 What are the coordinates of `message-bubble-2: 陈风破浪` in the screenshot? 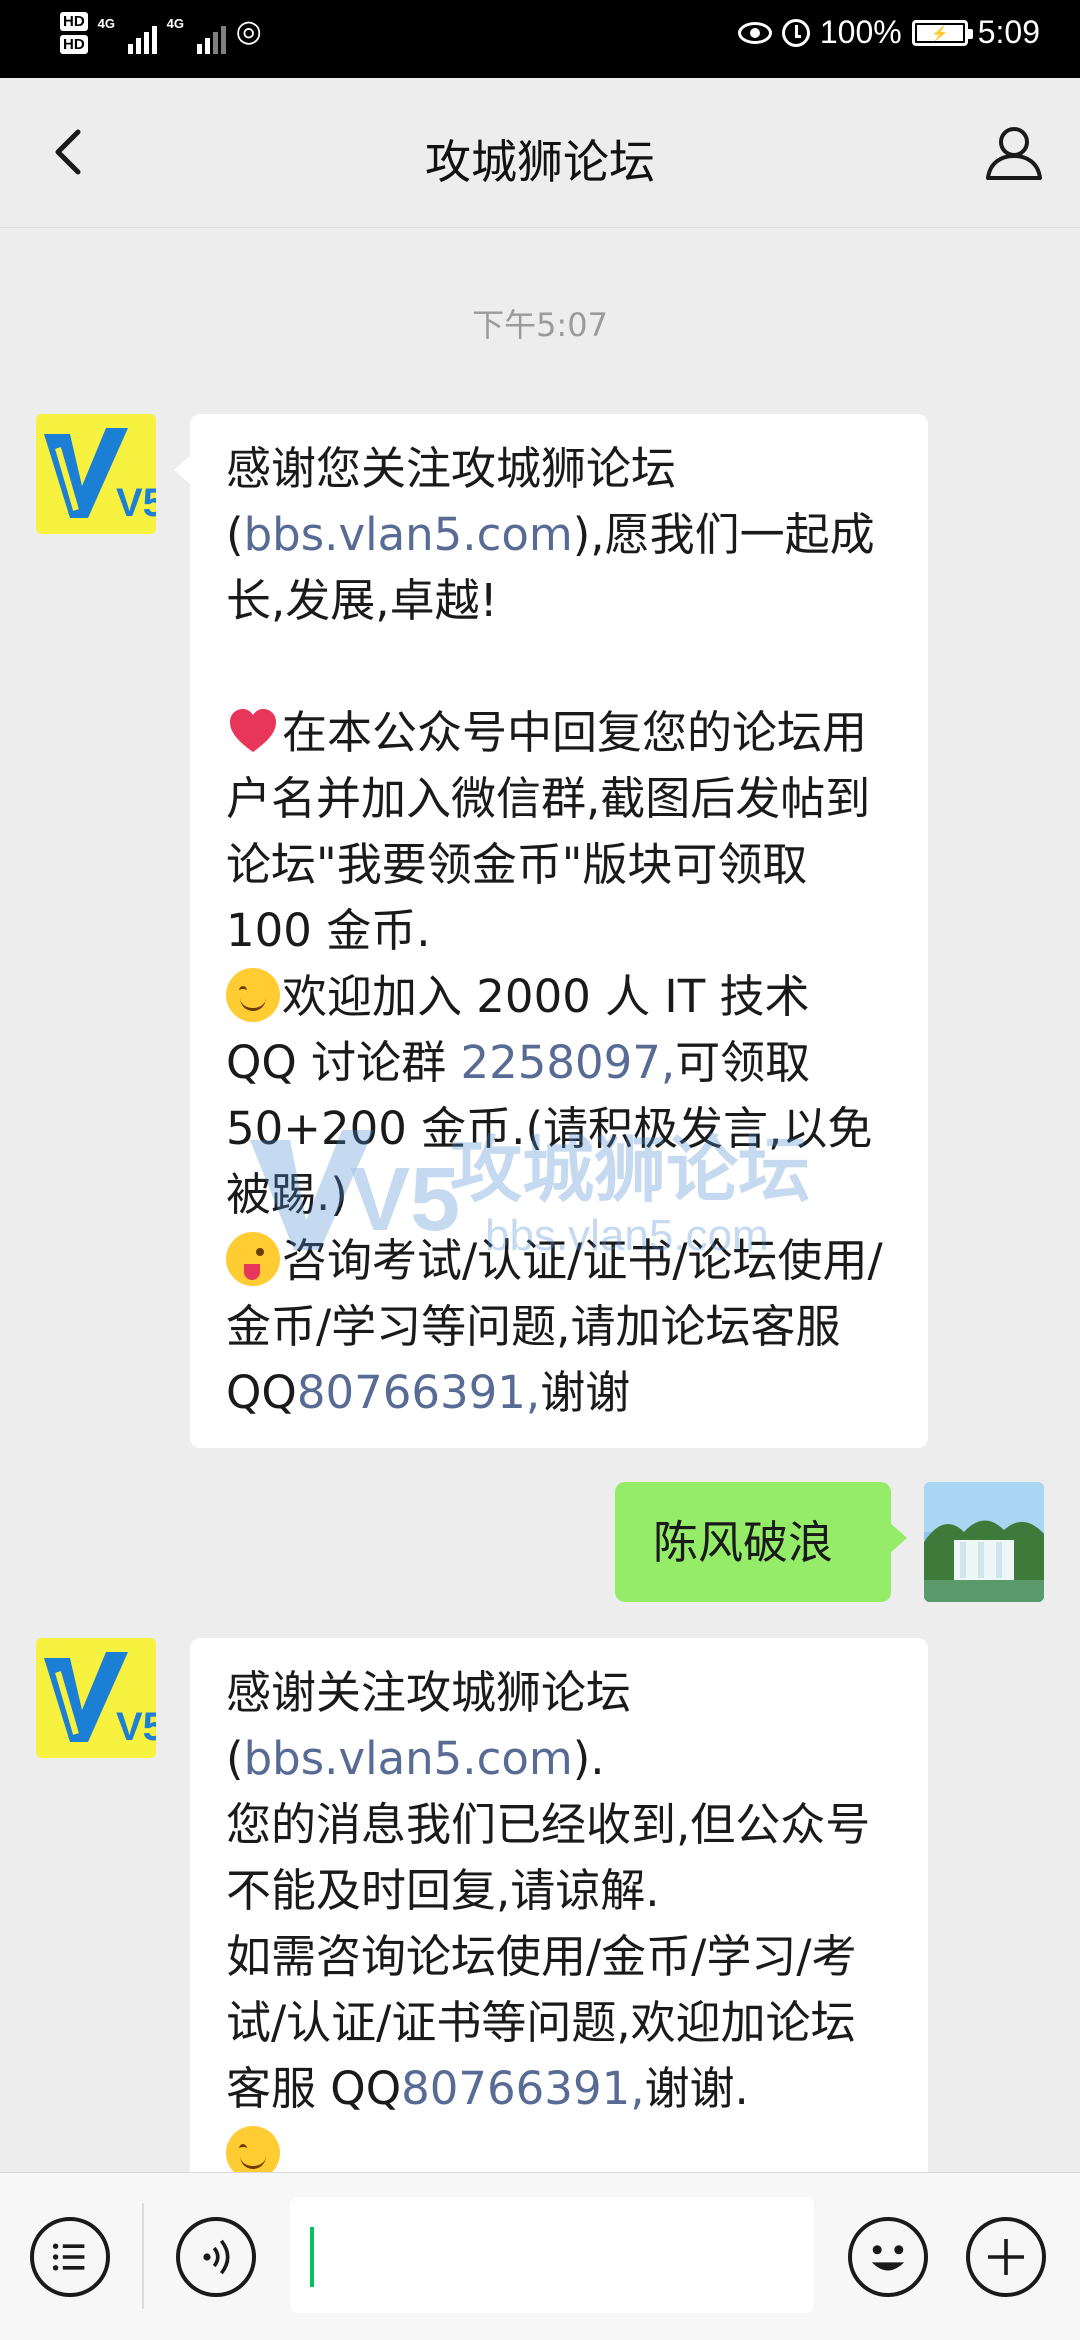 It's located at (761, 1542).